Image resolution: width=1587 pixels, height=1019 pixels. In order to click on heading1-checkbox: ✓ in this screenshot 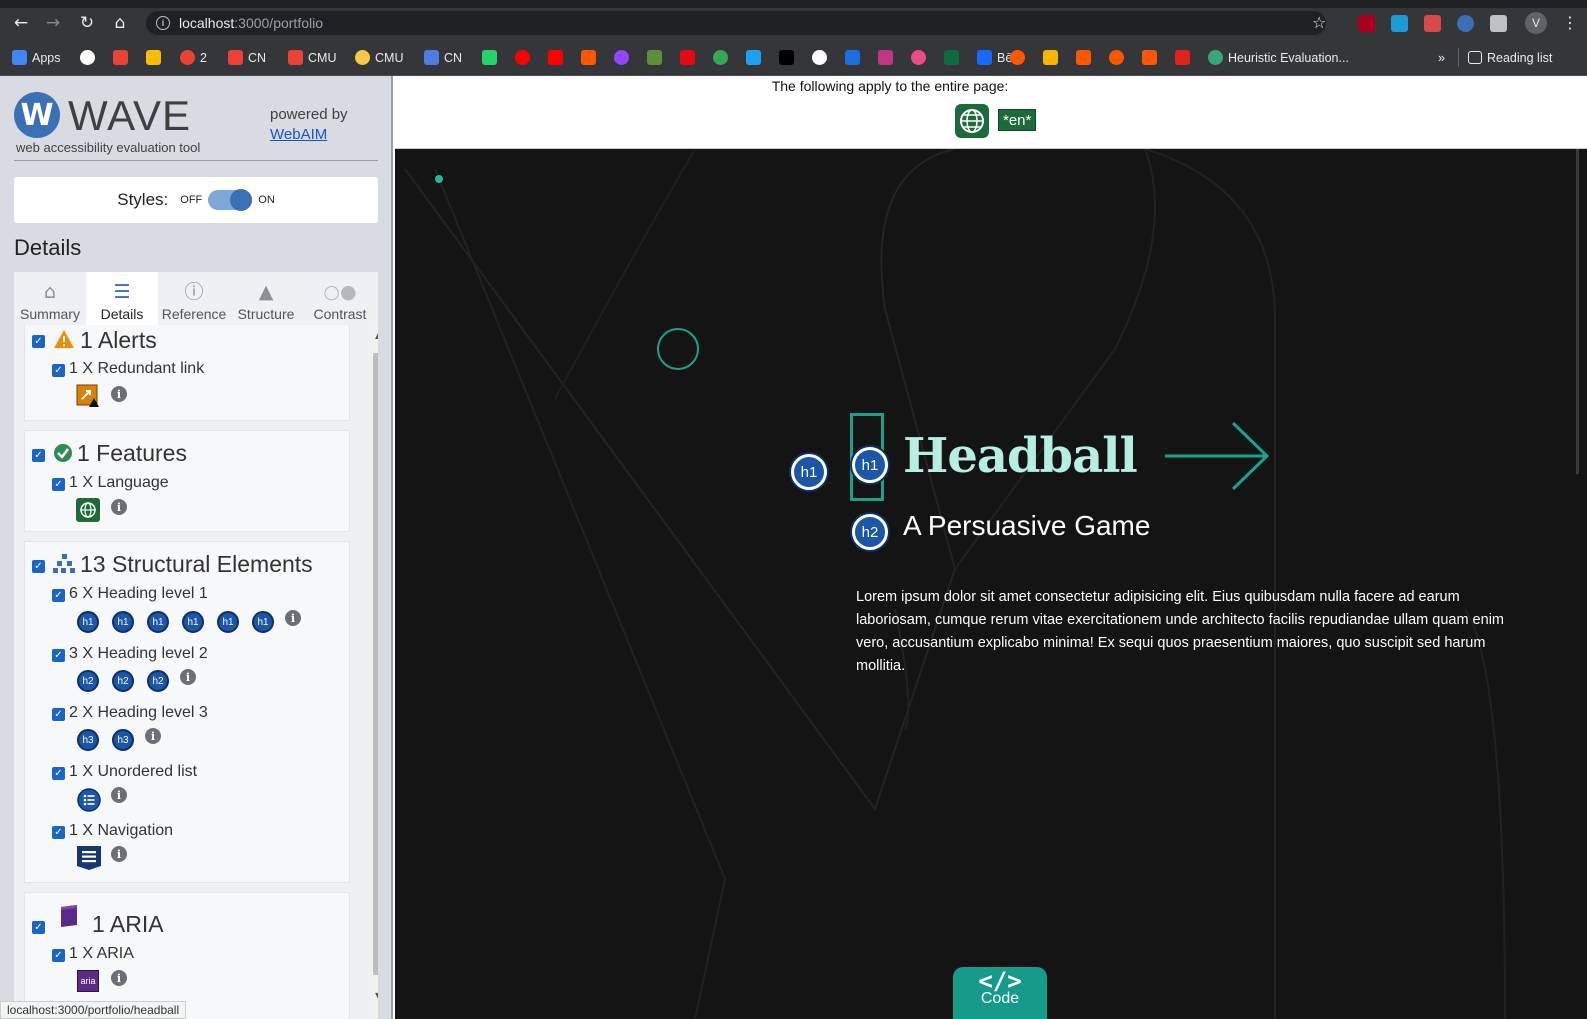, I will do `click(58, 595)`.